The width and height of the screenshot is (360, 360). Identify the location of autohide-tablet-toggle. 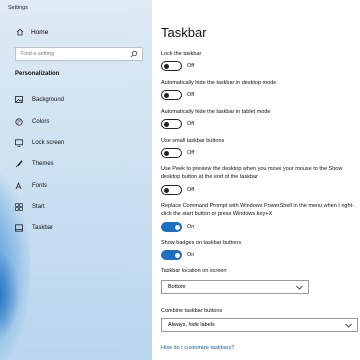
(171, 124).